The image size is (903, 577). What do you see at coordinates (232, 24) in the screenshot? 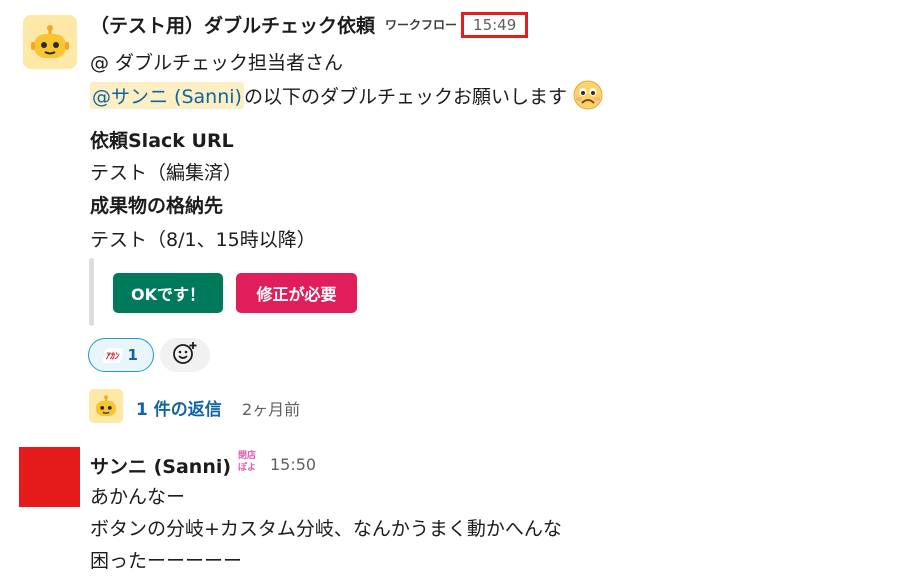
I see `sender-name: （テスト用）ダブルチェック依頼` at bounding box center [232, 24].